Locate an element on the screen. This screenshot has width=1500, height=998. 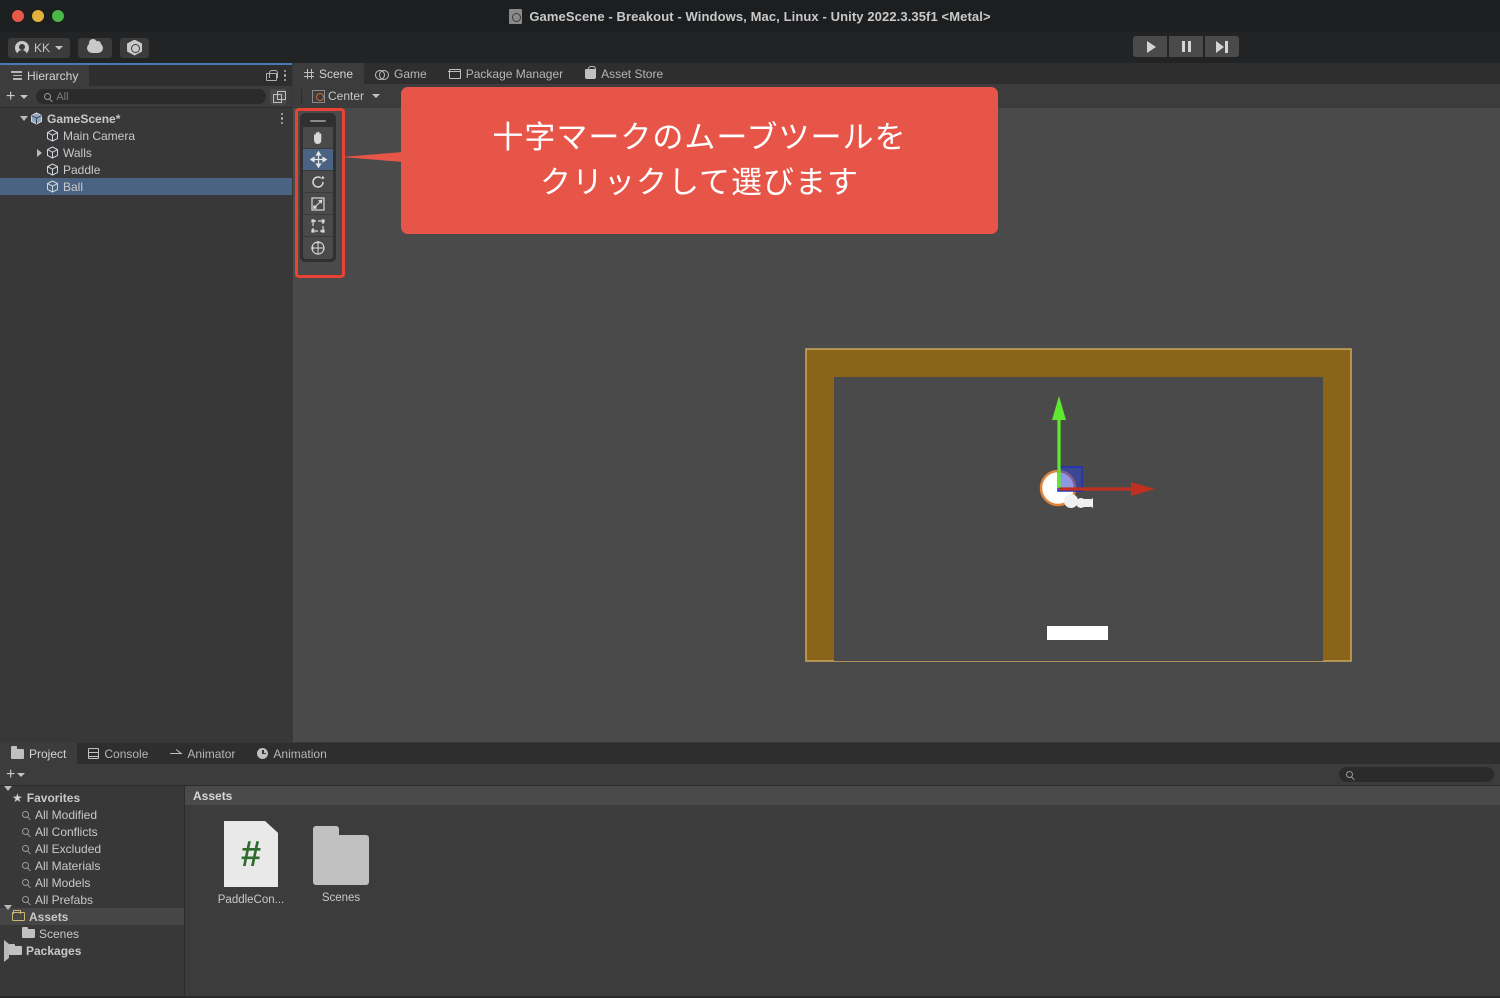
hierarchy-add-chevron-icon is located at coordinates (24, 96).